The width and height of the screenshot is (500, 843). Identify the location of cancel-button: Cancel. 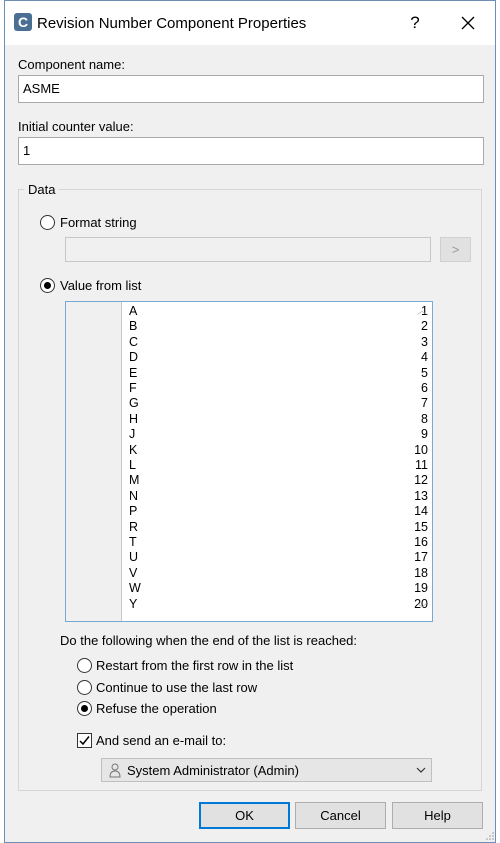
(340, 815).